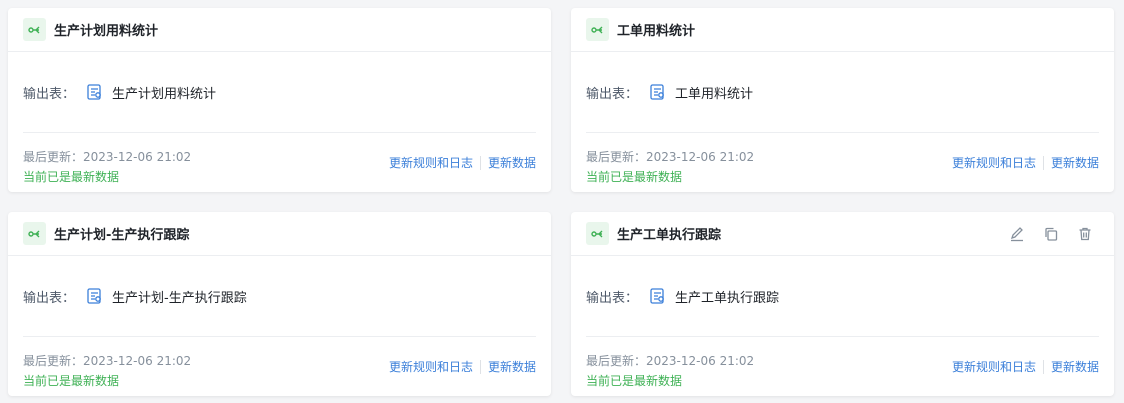 Image resolution: width=1124 pixels, height=403 pixels. What do you see at coordinates (714, 92) in the screenshot?
I see `output-table-link: 工单用料统计` at bounding box center [714, 92].